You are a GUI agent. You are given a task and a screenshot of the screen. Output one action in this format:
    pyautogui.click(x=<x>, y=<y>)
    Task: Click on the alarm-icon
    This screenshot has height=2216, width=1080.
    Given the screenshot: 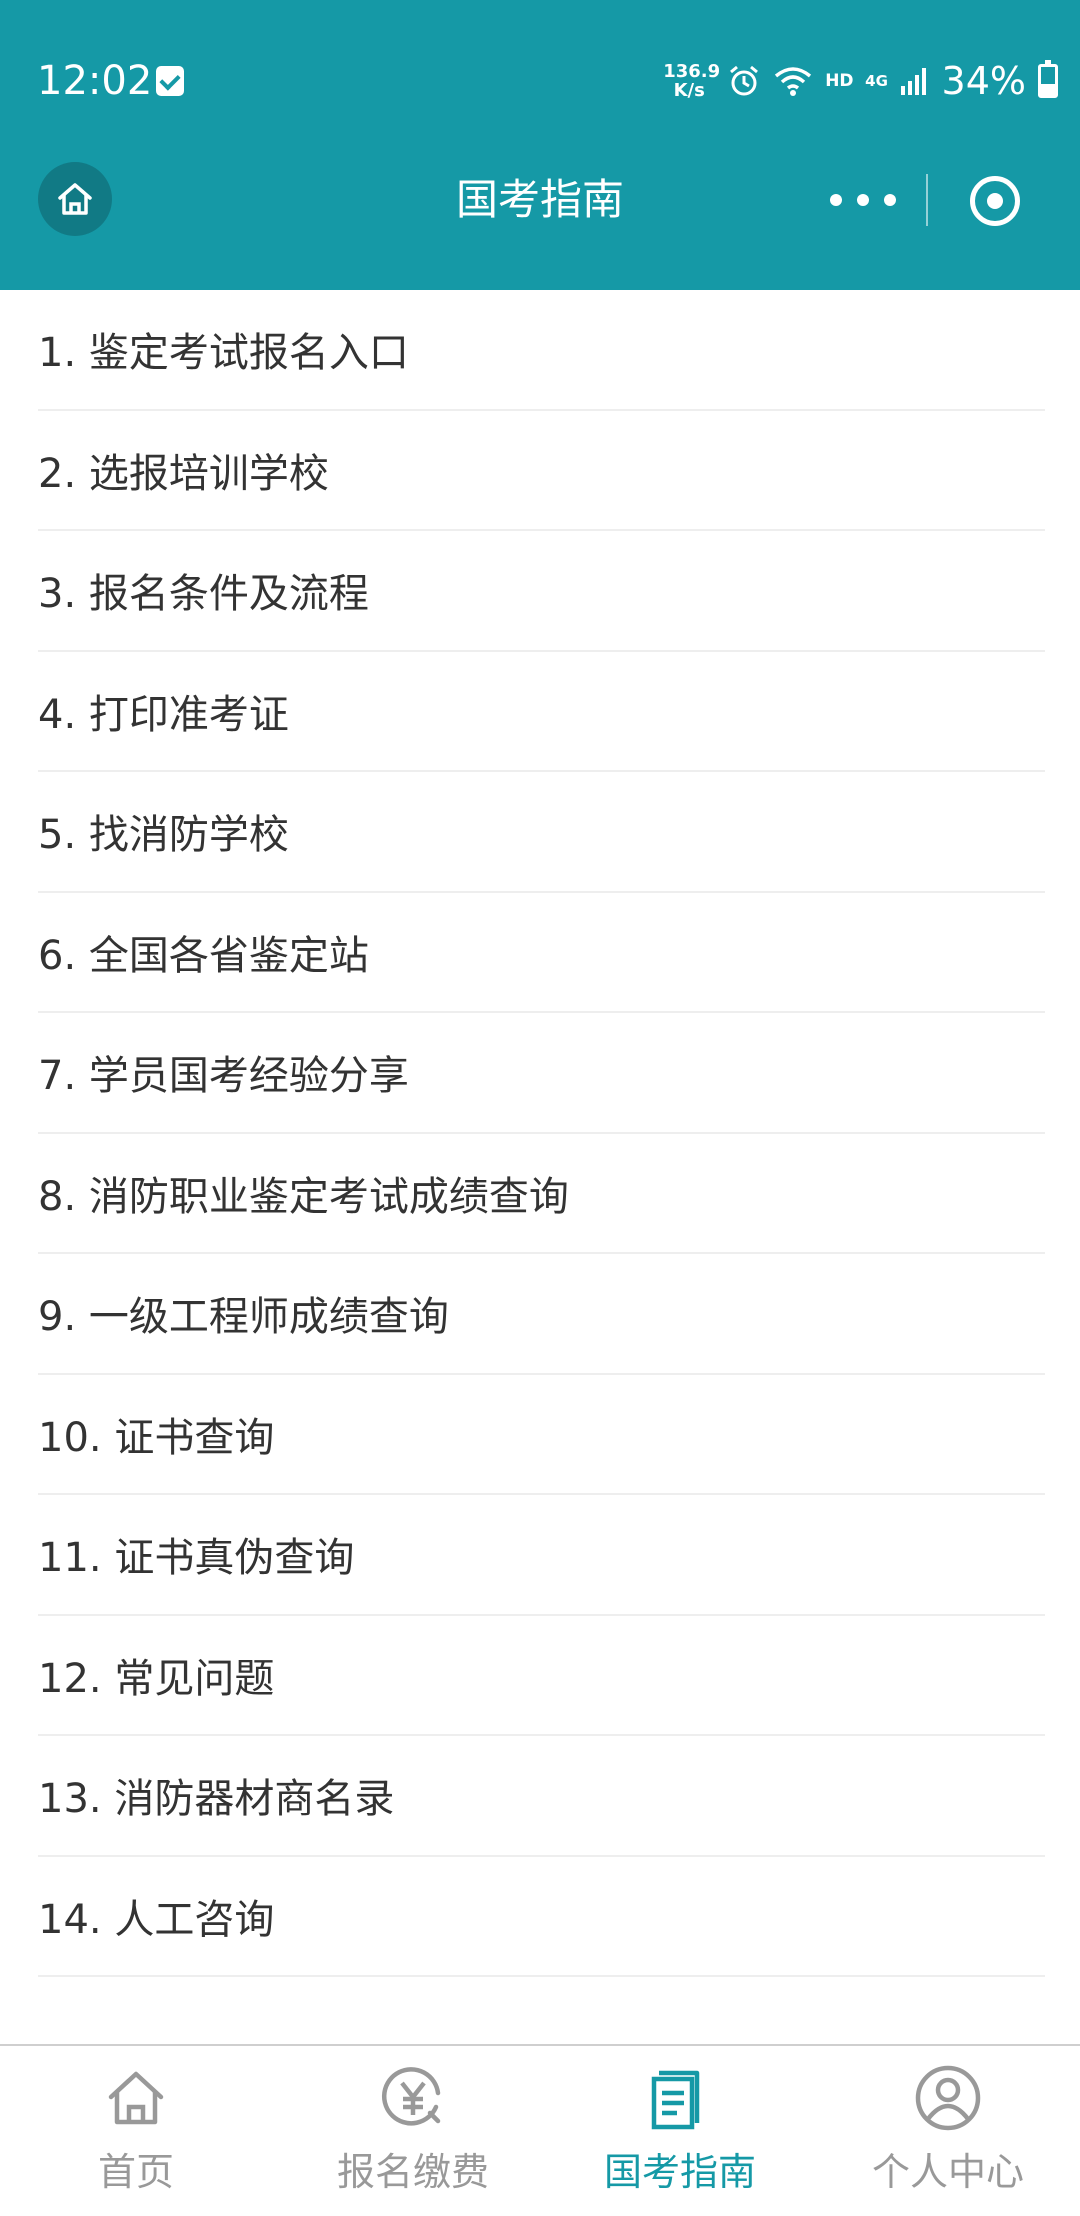 What is the action you would take?
    pyautogui.click(x=744, y=81)
    